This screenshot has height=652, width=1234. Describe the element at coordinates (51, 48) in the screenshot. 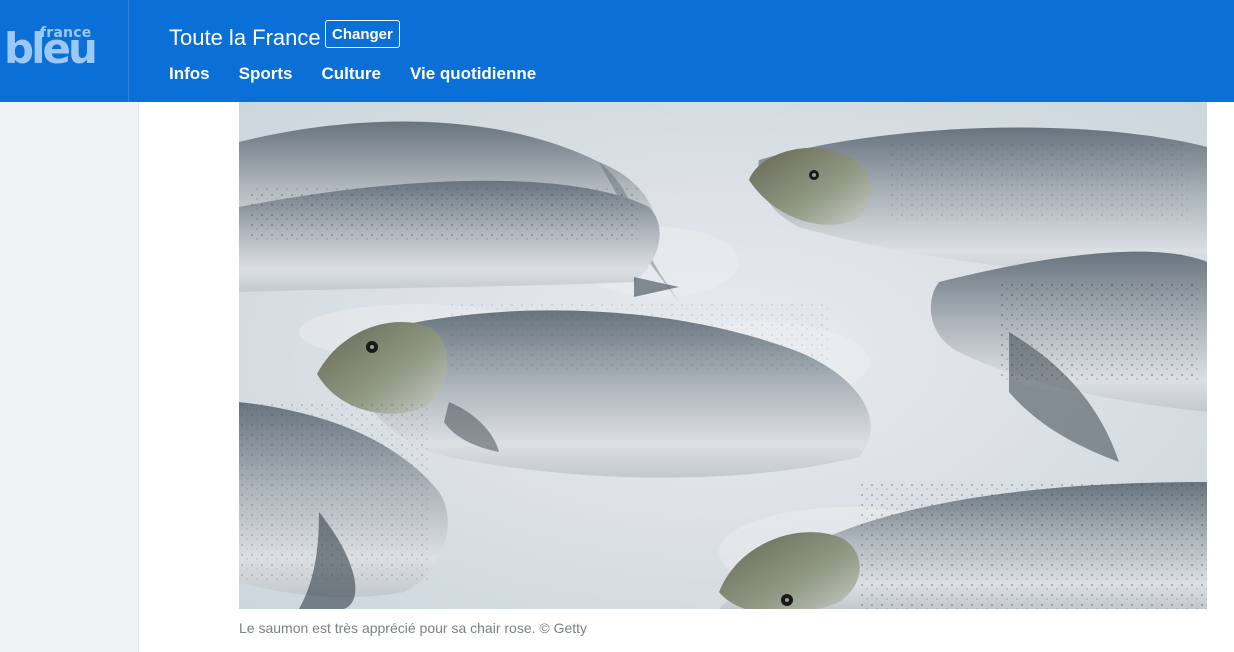

I see `logo-bleu-text: bleu` at that location.